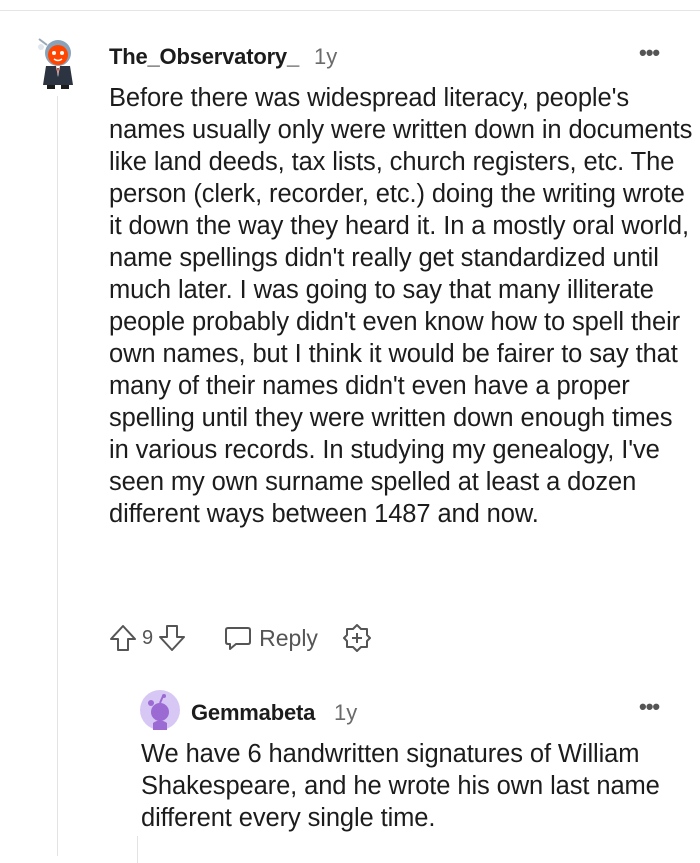 This screenshot has width=700, height=863. Describe the element at coordinates (326, 56) in the screenshot. I see `comment-age: 1y` at that location.